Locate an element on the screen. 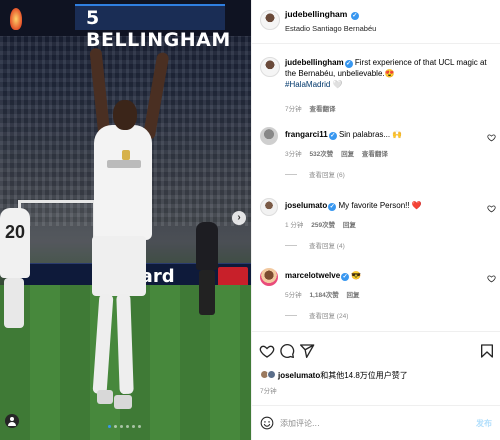 This screenshot has height=440, width=500. comment-time: 3分钟 is located at coordinates (293, 154).